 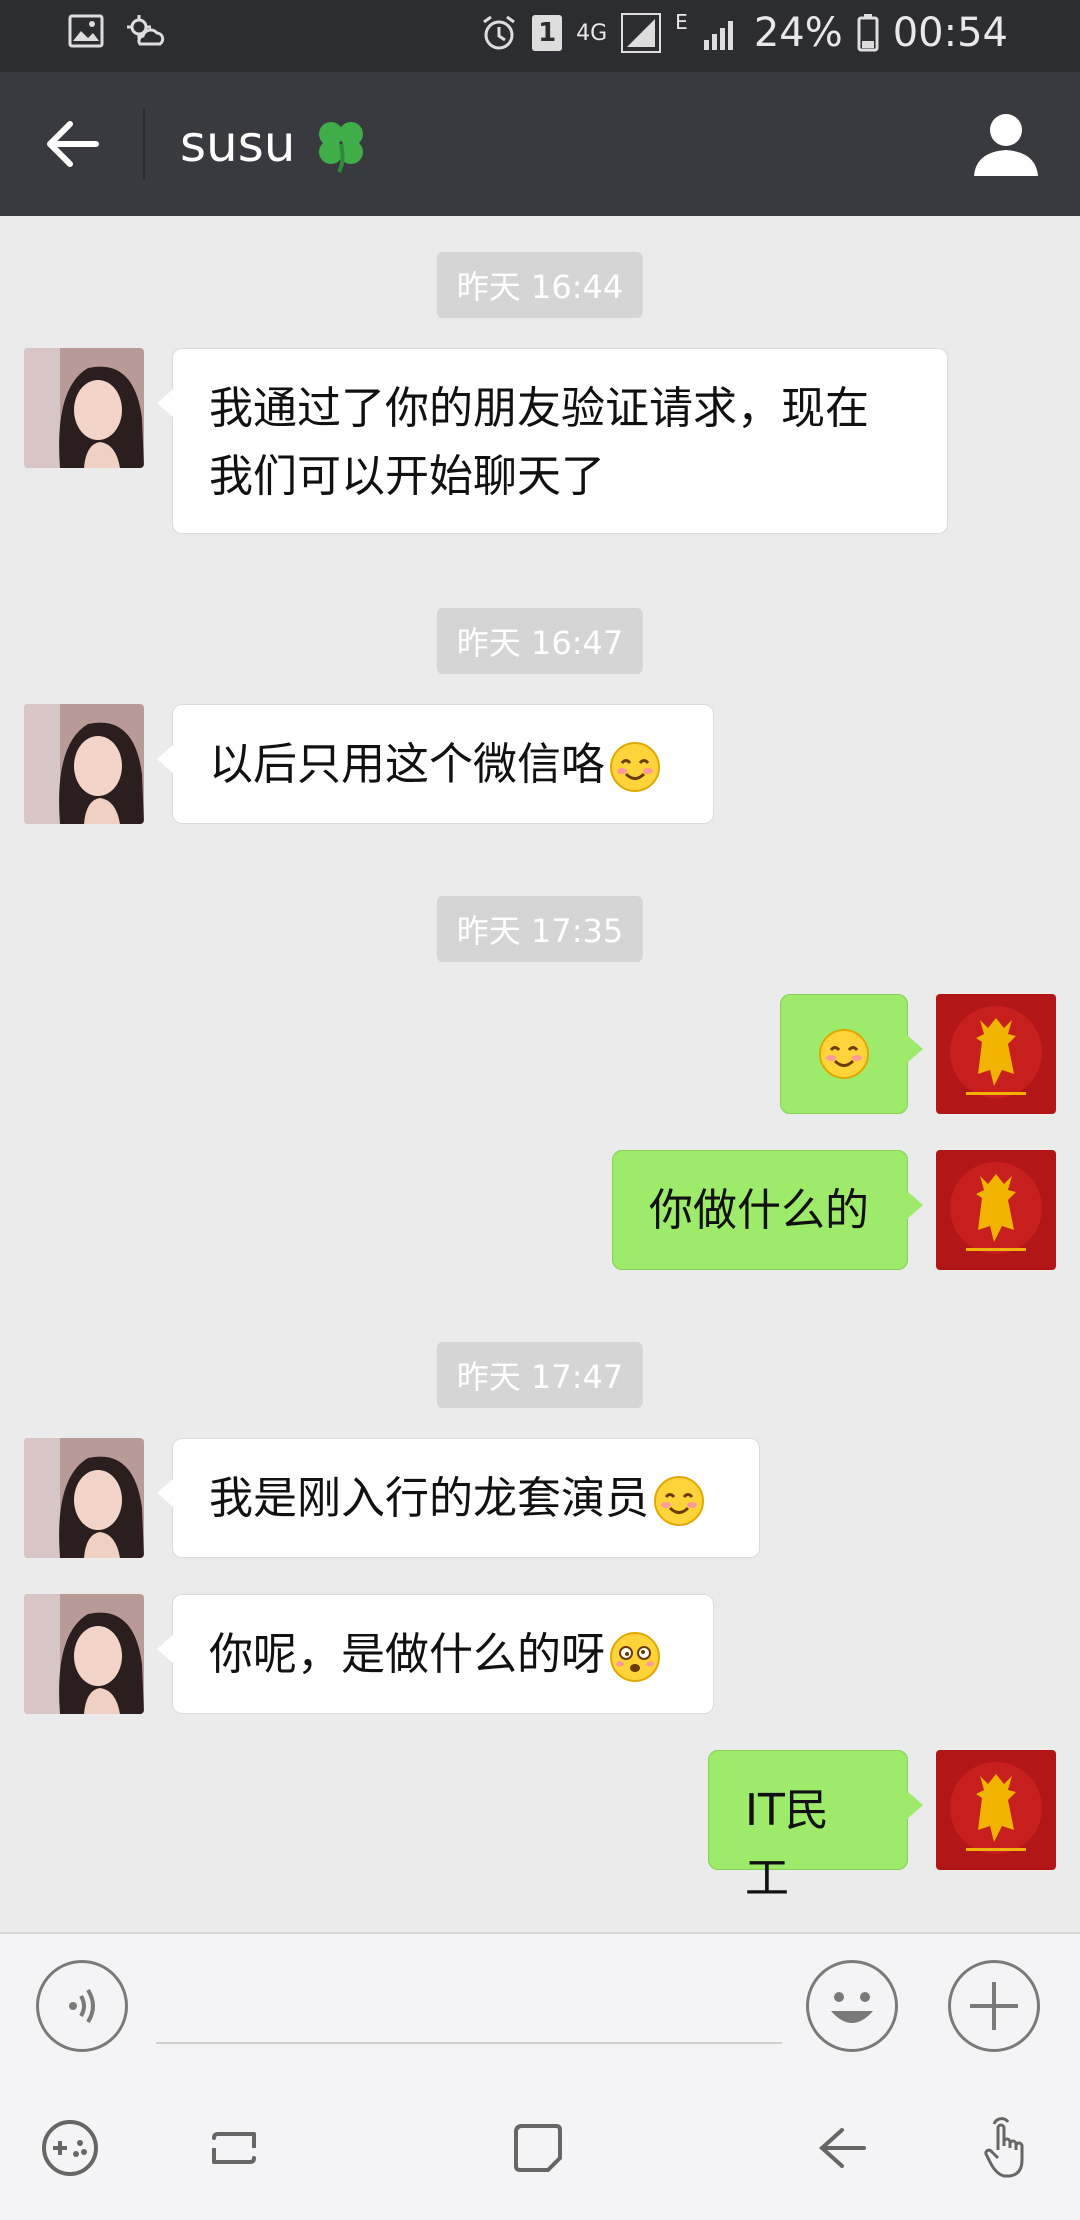 I want to click on outgoing-message-bubble, so click(x=851, y=1054).